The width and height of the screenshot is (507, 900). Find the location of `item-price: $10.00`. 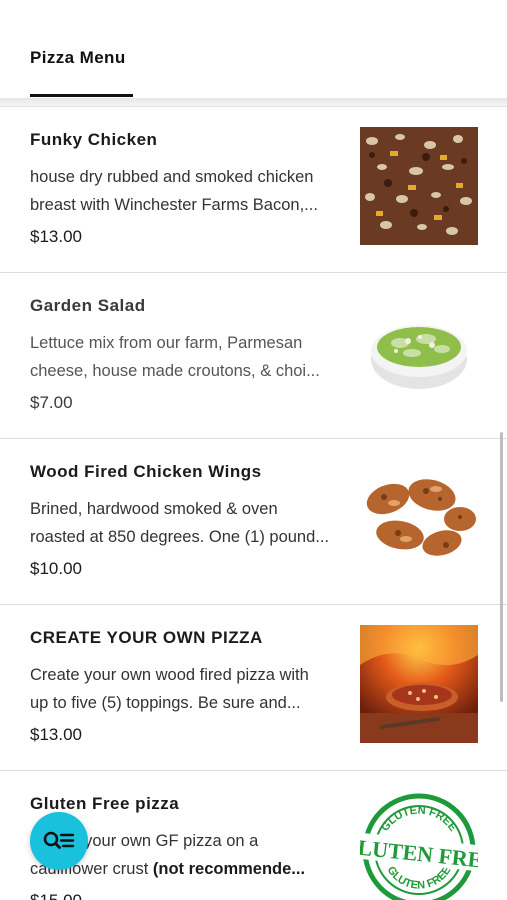

item-price: $10.00 is located at coordinates (56, 568).